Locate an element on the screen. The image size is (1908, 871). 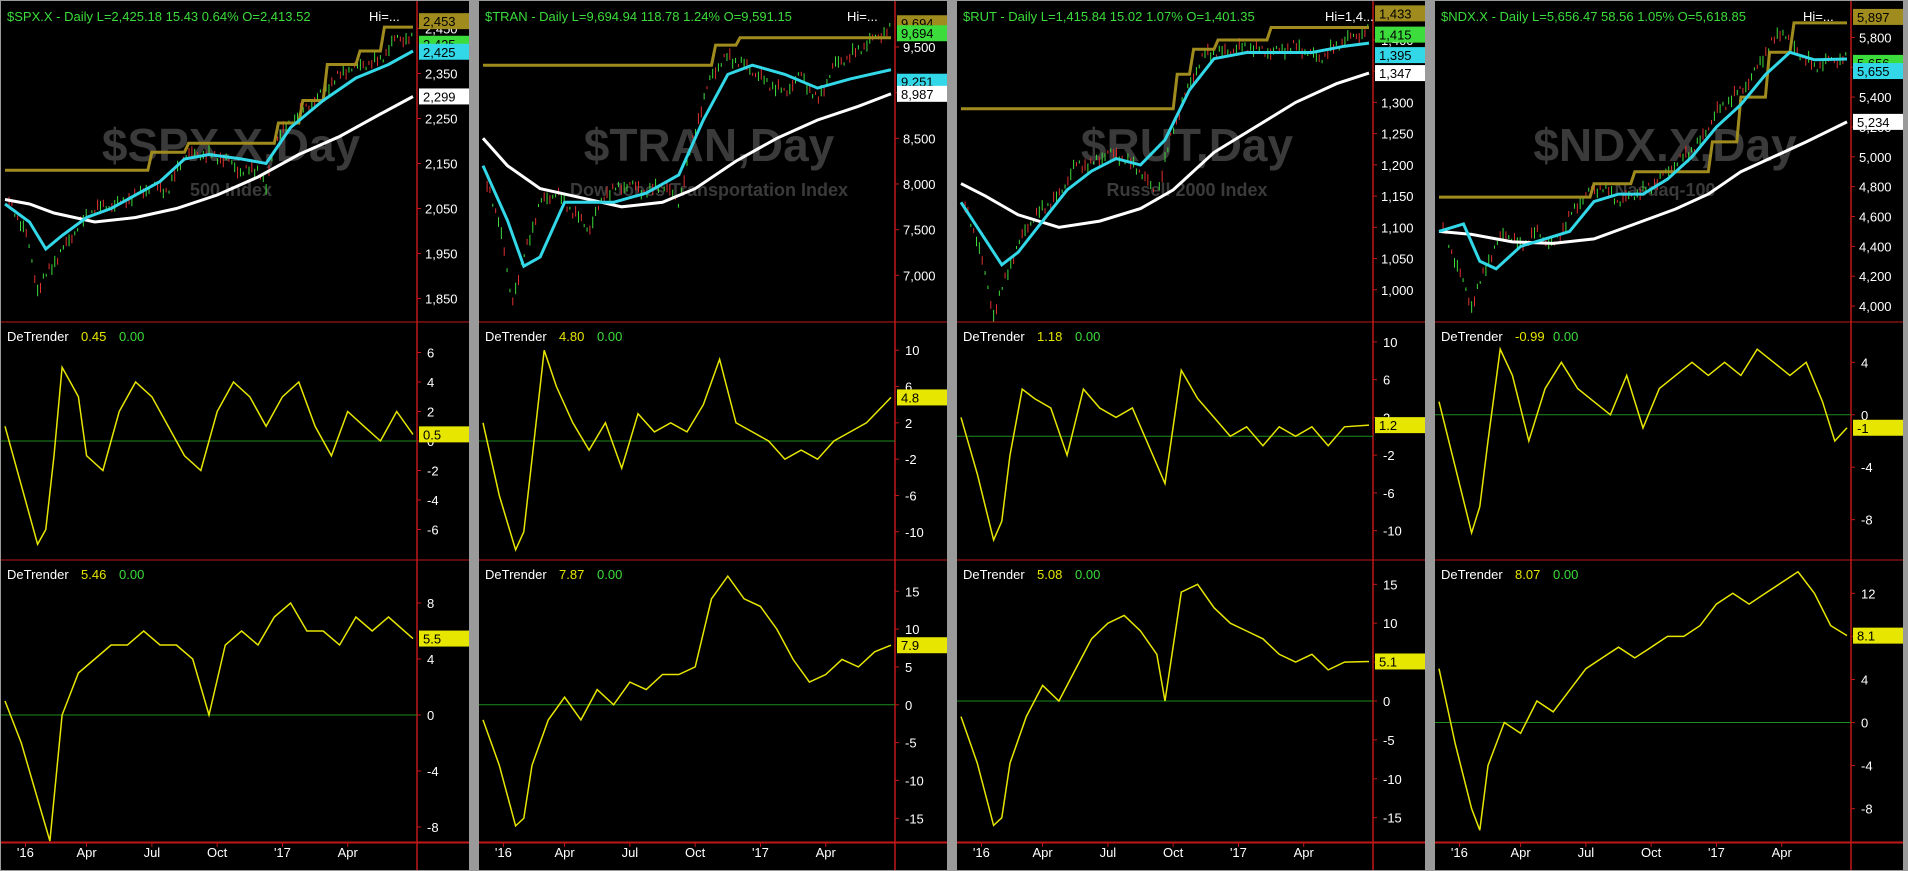
detrender-1-value: 0.45 is located at coordinates (93, 336).